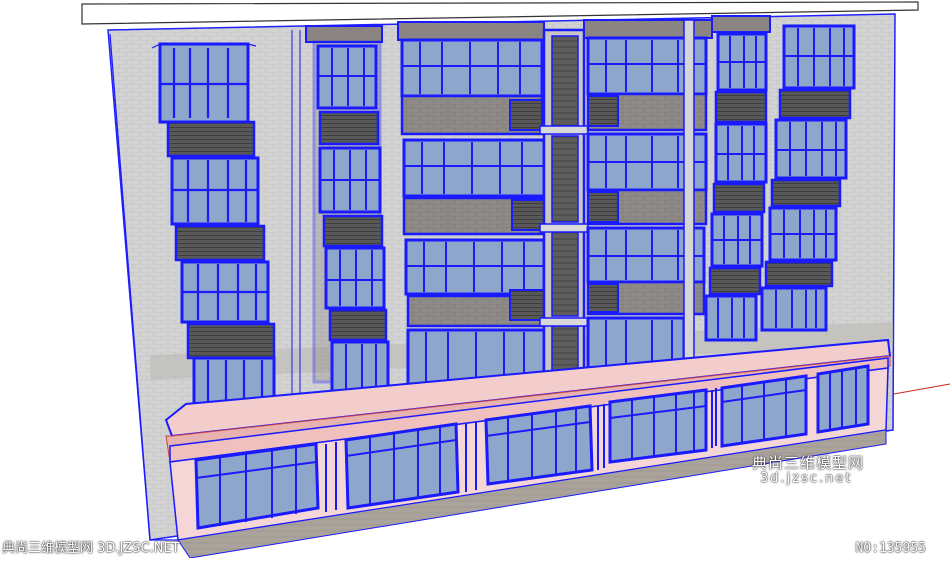 Image resolution: width=950 pixels, height=562 pixels. I want to click on footer-brand-text: 典尚三维模型网 3D.JZSC.NET, so click(91, 548).